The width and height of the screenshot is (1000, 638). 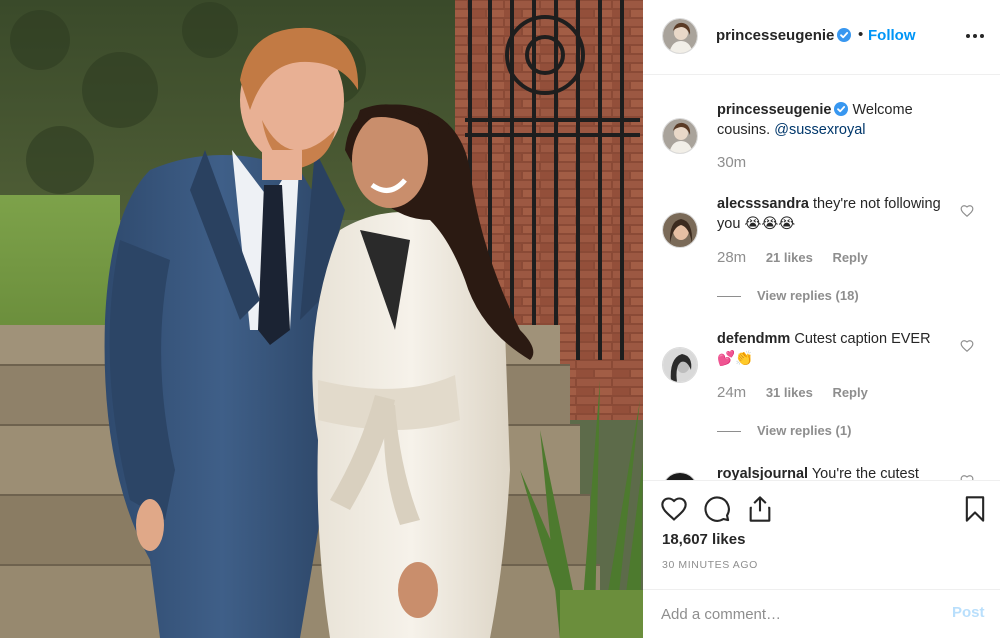 What do you see at coordinates (865, 473) in the screenshot?
I see `comment-body: You're the cutest` at bounding box center [865, 473].